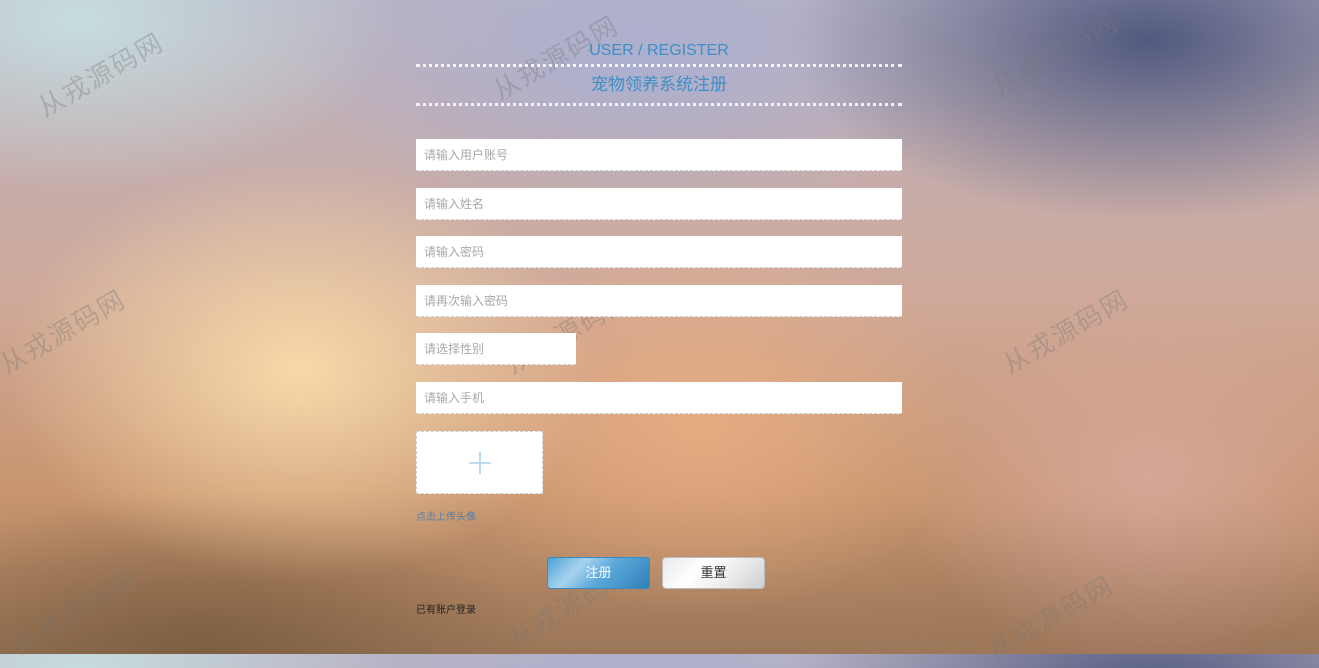  I want to click on name-input, so click(659, 204).